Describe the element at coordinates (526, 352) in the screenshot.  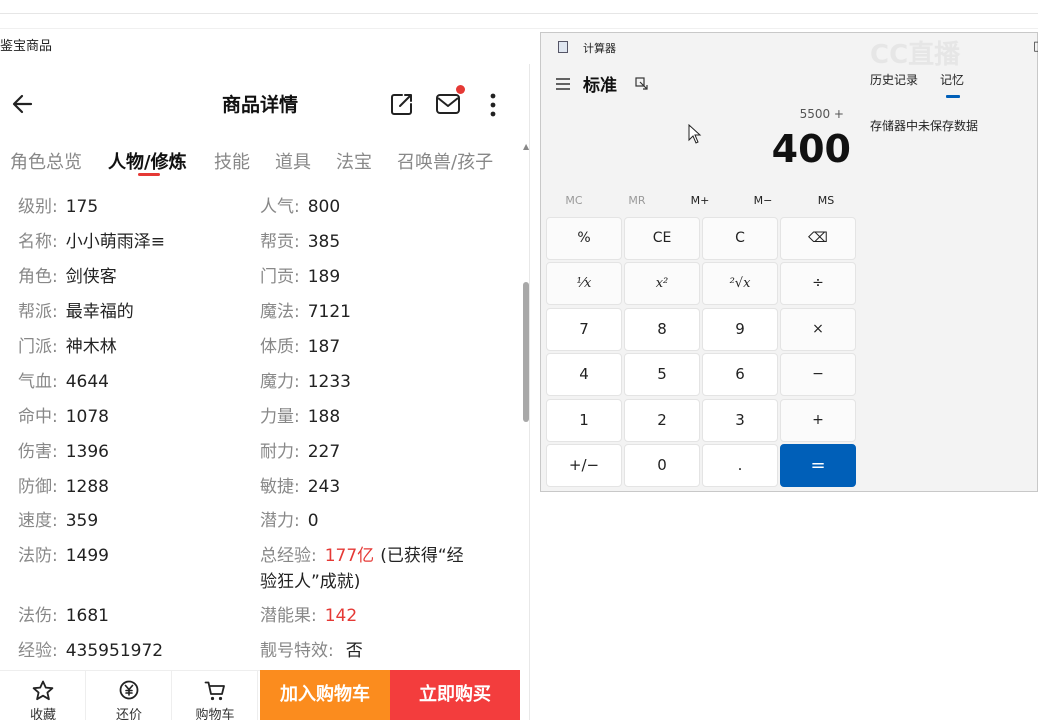
I see `scrollbar-thumb` at that location.